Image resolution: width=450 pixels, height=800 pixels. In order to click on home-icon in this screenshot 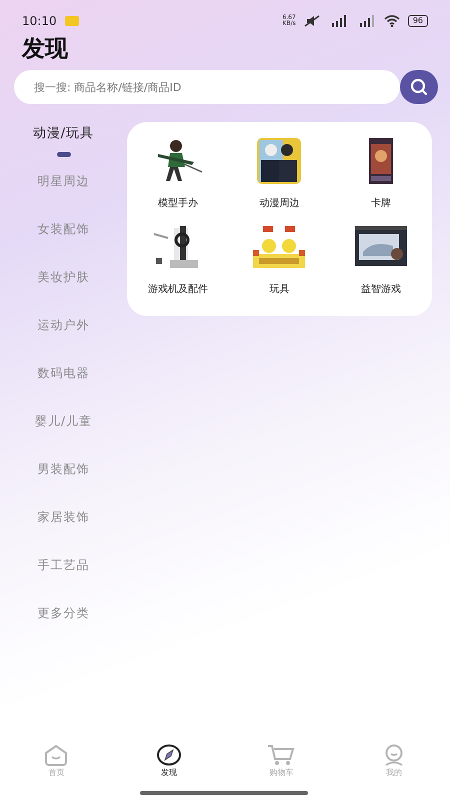, I will do `click(56, 755)`.